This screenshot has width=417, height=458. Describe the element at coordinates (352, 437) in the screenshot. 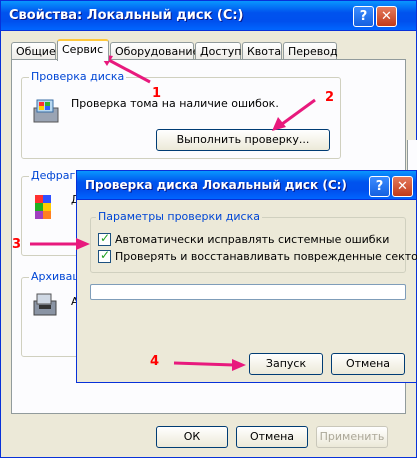

I see `apply-button: Применить` at that location.